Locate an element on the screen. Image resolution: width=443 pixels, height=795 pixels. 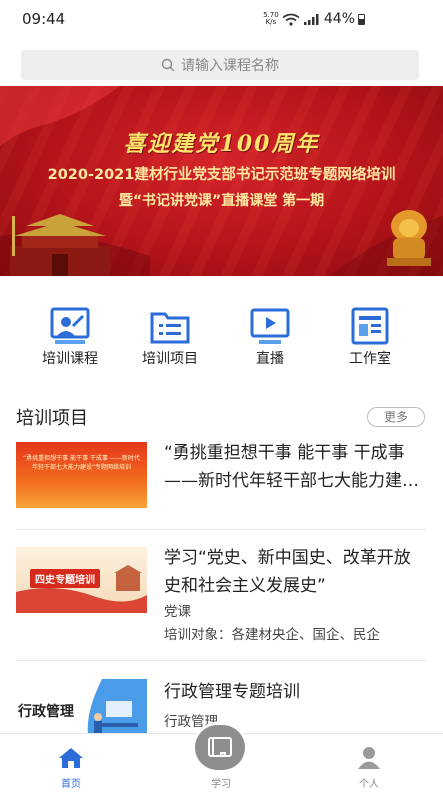
document-icon is located at coordinates (370, 326).